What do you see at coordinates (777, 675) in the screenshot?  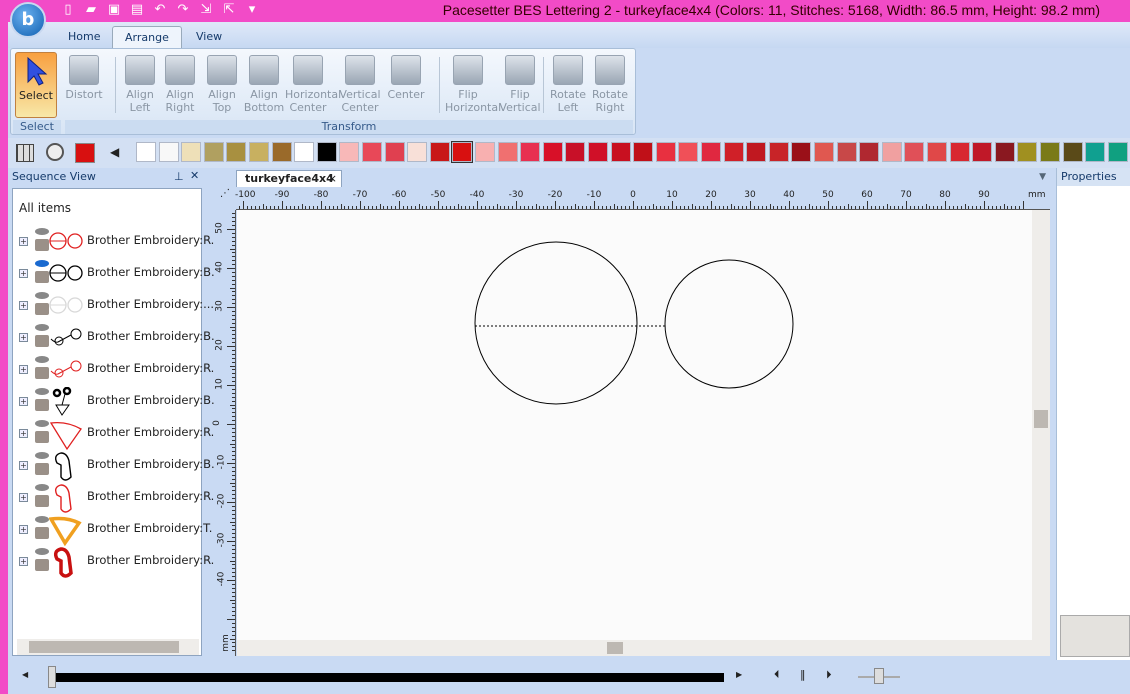 I see `previous-icon: ⏴` at bounding box center [777, 675].